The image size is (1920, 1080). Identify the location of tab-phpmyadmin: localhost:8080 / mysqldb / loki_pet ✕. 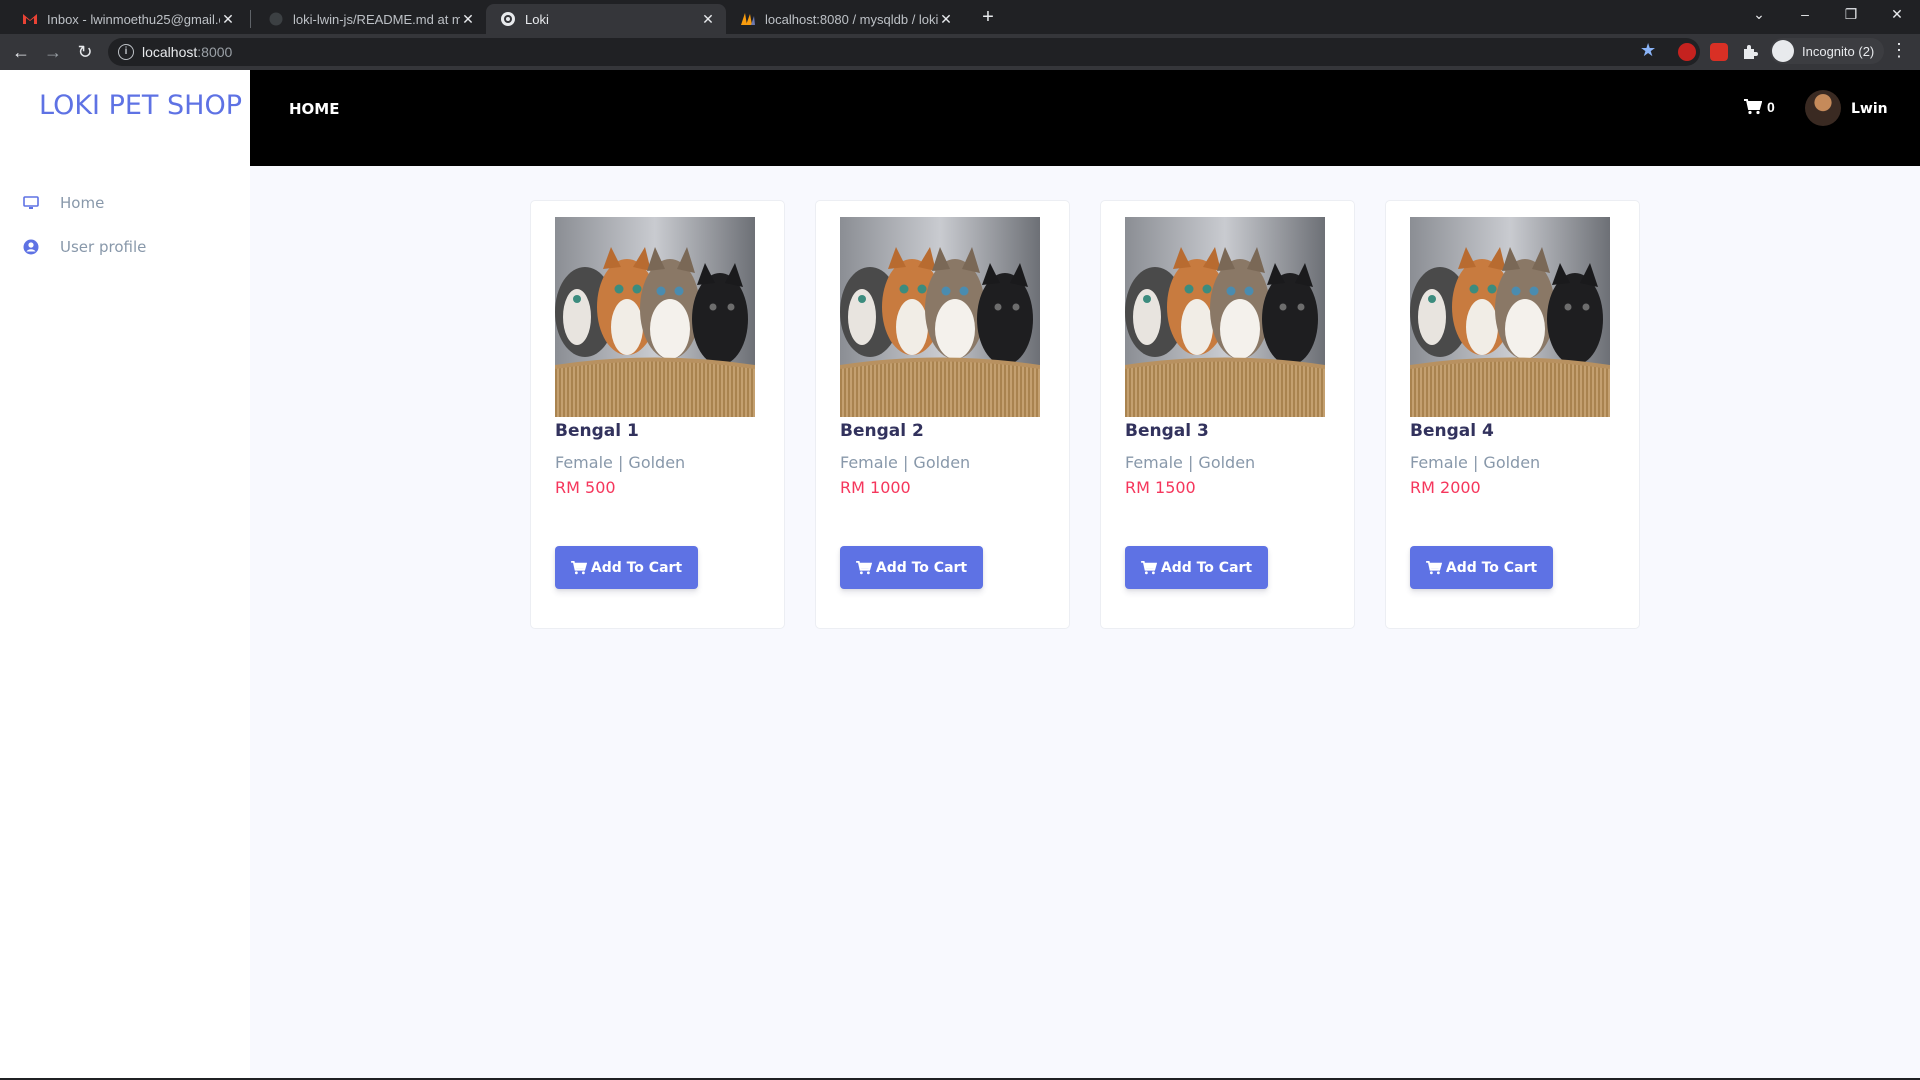
(845, 19).